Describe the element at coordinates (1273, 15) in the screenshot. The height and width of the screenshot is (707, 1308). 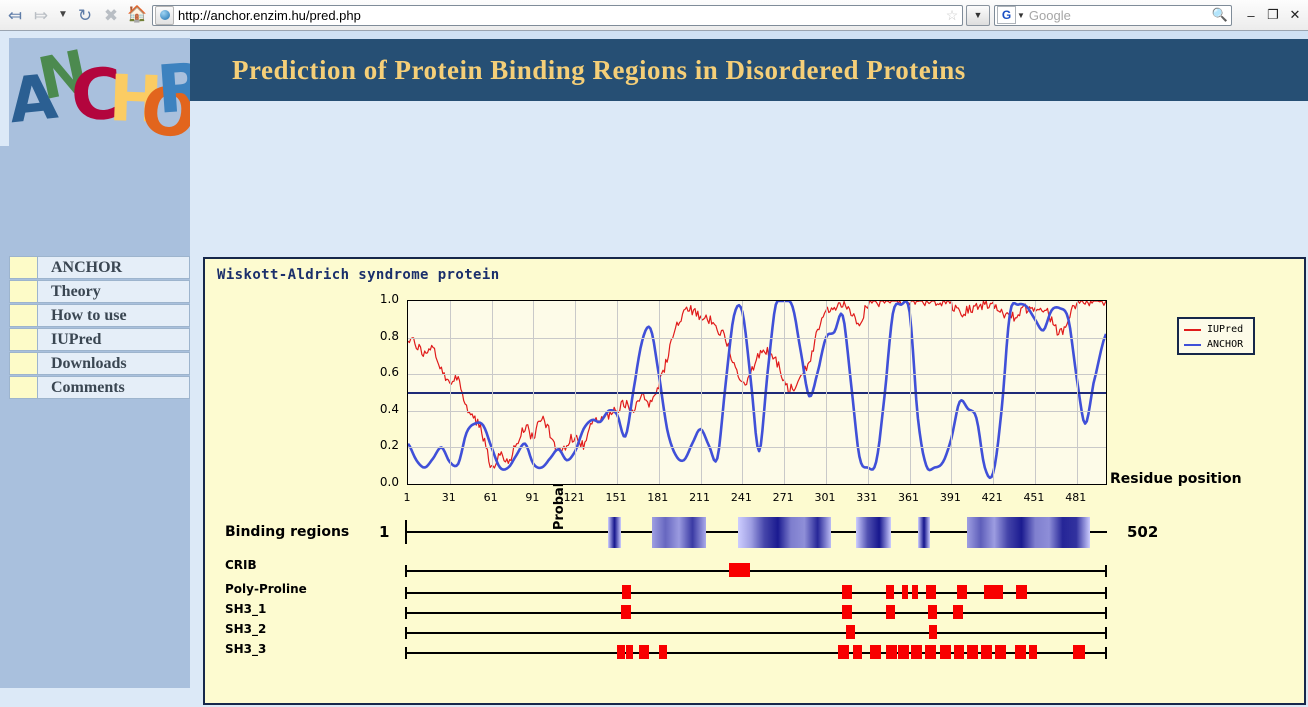
I see `maximize-button: ❐` at that location.